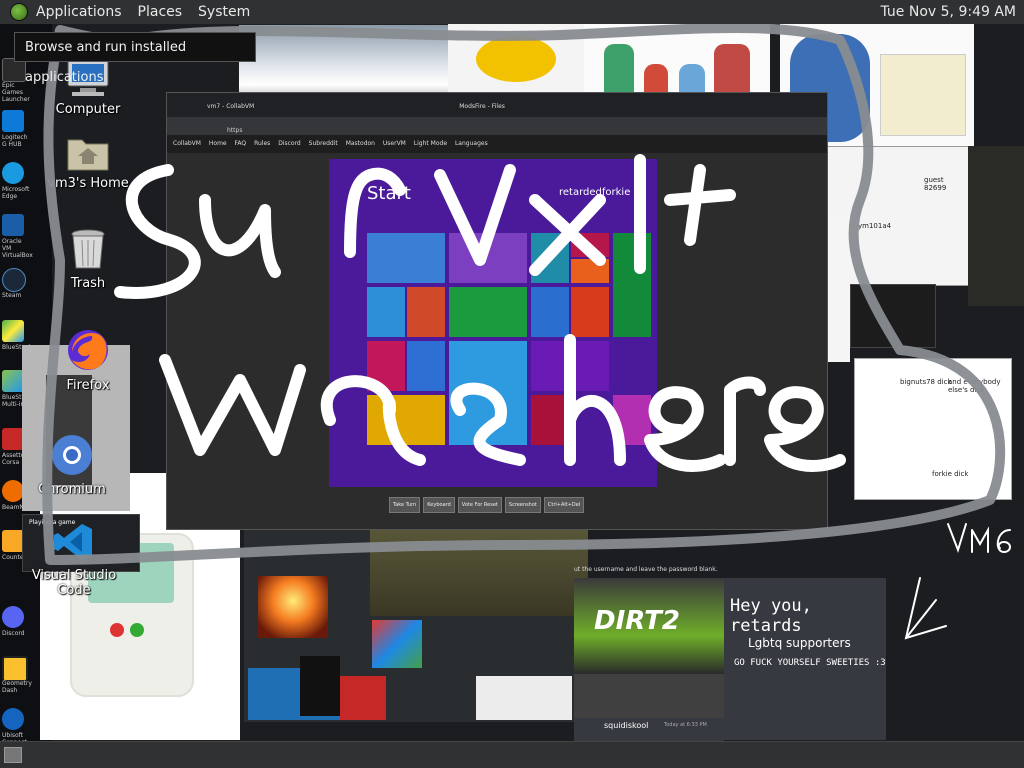  Describe the element at coordinates (15, 141) in the screenshot. I see `strip-label: Logitech G HUB` at that location.